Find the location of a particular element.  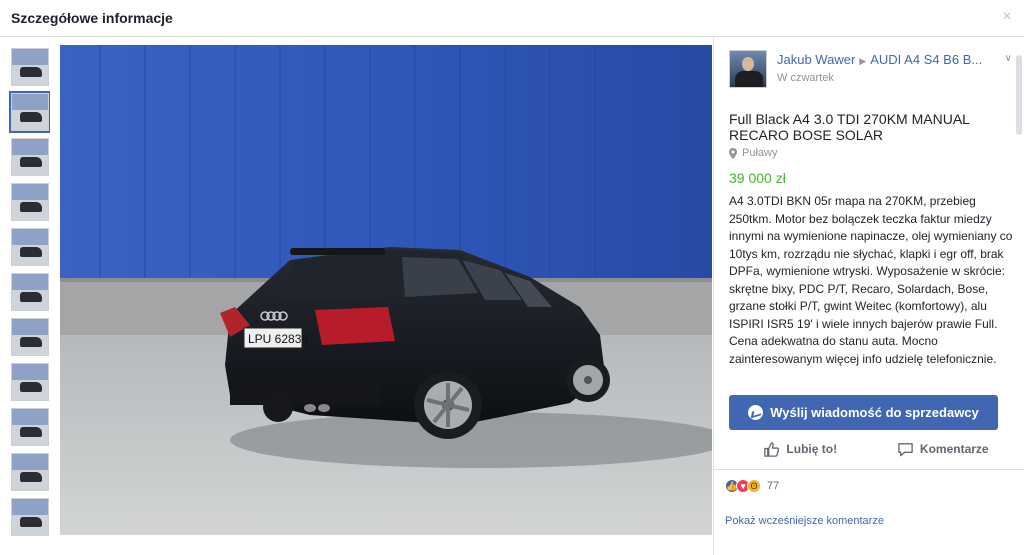

comment-button: Komentarze is located at coordinates (943, 449).